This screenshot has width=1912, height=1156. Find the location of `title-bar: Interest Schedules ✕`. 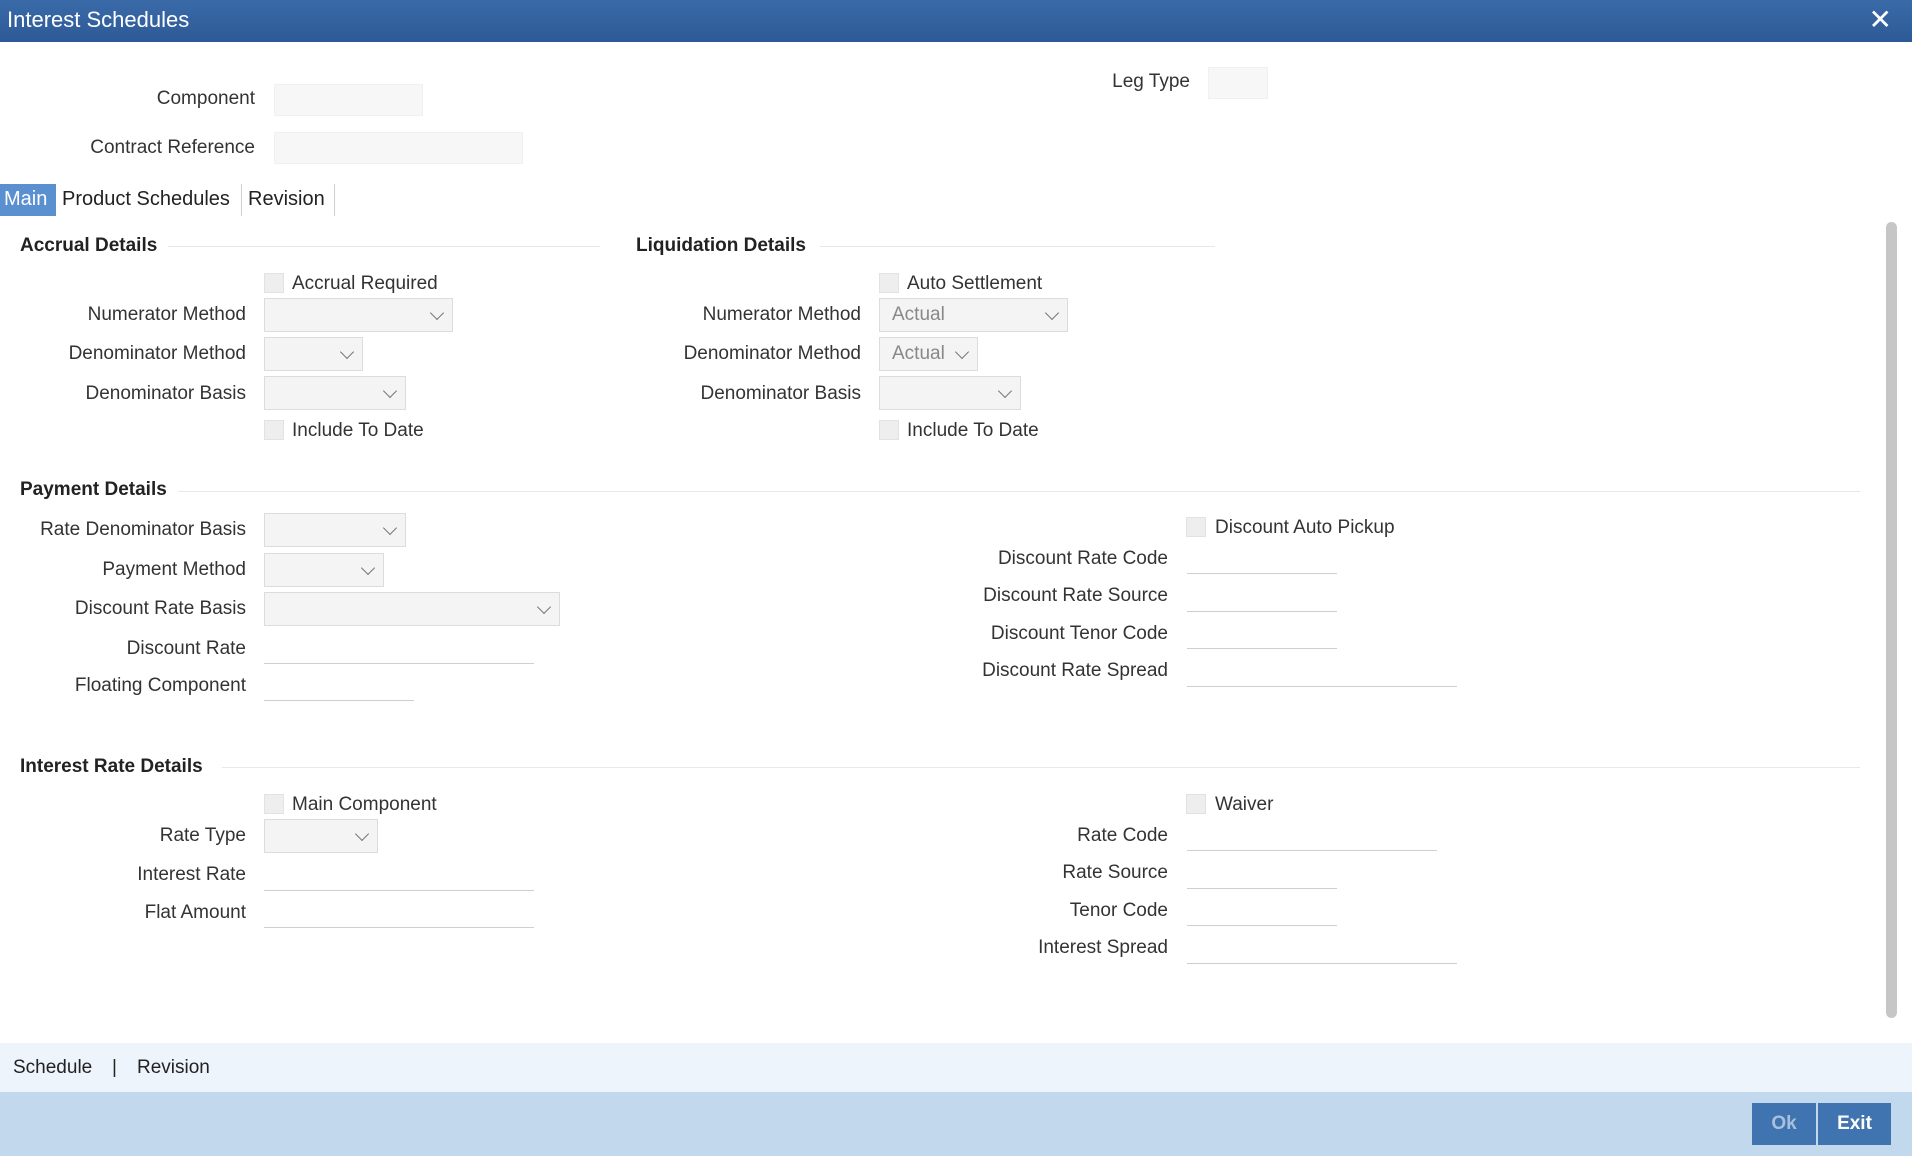

title-bar: Interest Schedules ✕ is located at coordinates (956, 21).